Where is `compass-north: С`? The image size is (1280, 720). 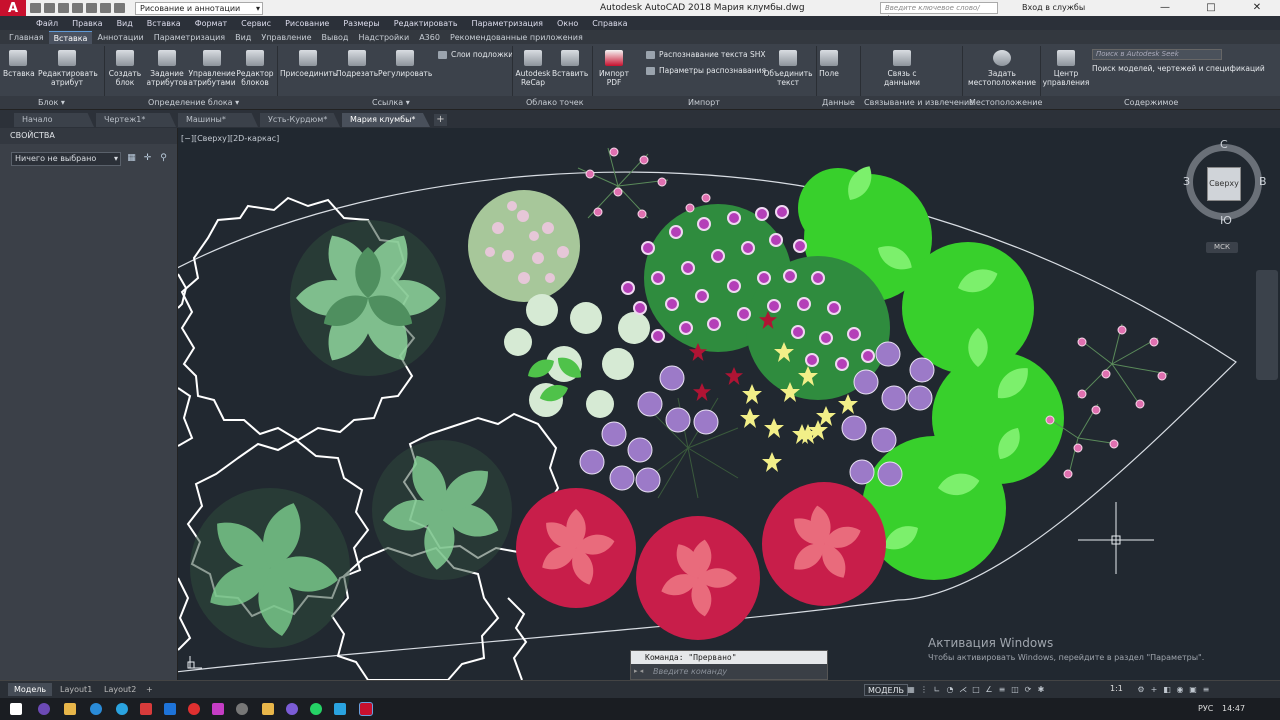
compass-north: С is located at coordinates (1224, 144).